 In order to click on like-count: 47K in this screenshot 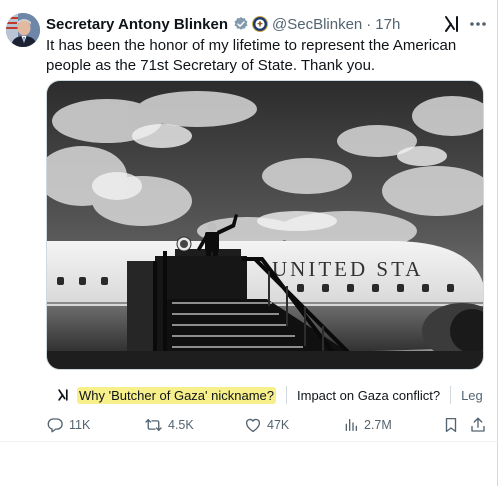, I will do `click(278, 425)`.